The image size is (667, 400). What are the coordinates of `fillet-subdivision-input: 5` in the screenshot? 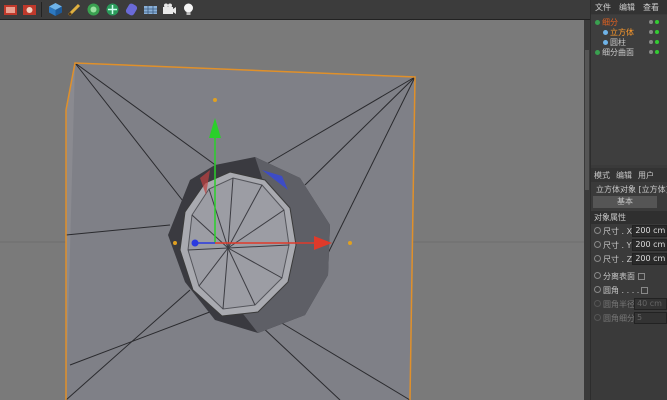 It's located at (650, 318).